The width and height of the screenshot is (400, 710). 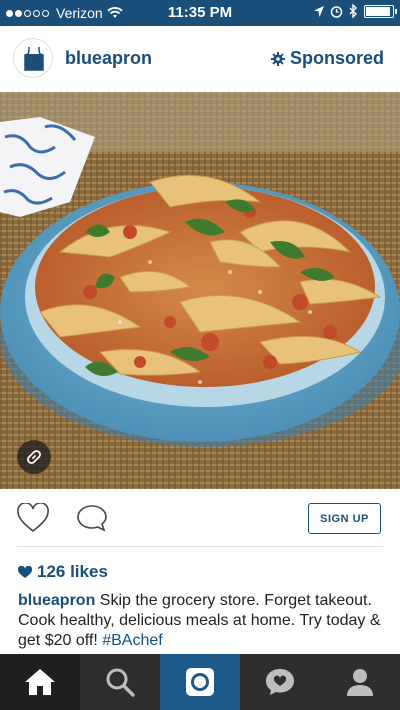 I want to click on person-icon, so click(x=360, y=682).